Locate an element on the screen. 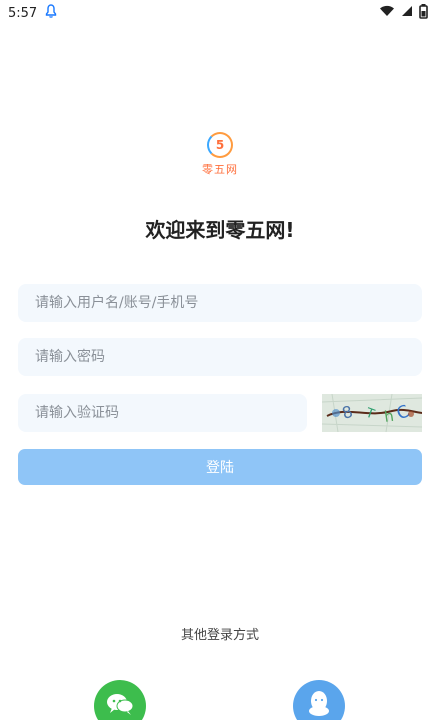 The height and width of the screenshot is (720, 440). app-logo: 5 零五网 is located at coordinates (220, 154).